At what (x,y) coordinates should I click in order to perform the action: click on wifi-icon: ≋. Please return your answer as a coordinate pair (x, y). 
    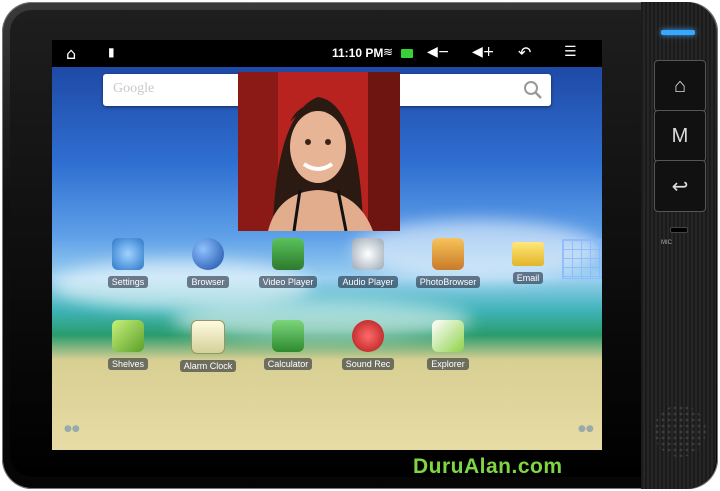
    Looking at the image, I should click on (388, 52).